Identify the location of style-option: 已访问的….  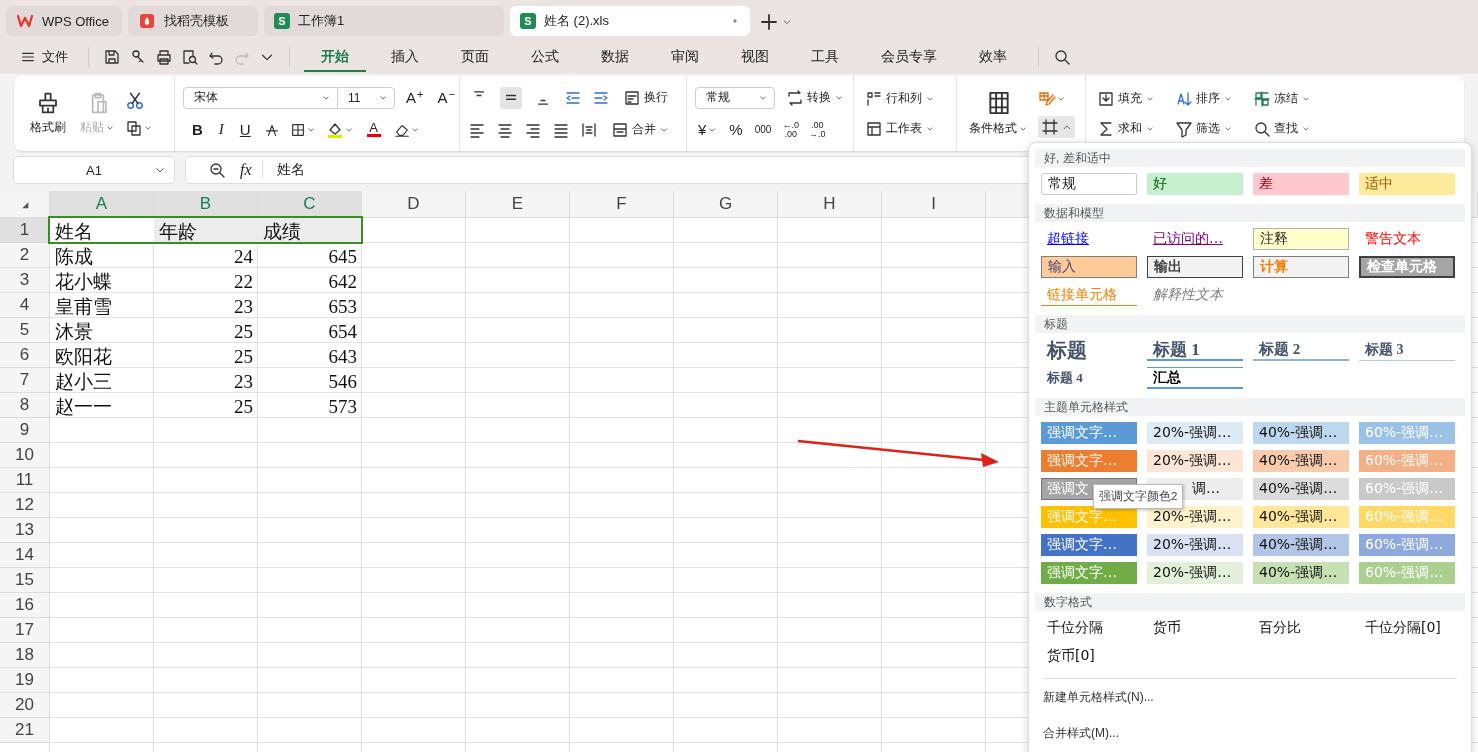
(1195, 239).